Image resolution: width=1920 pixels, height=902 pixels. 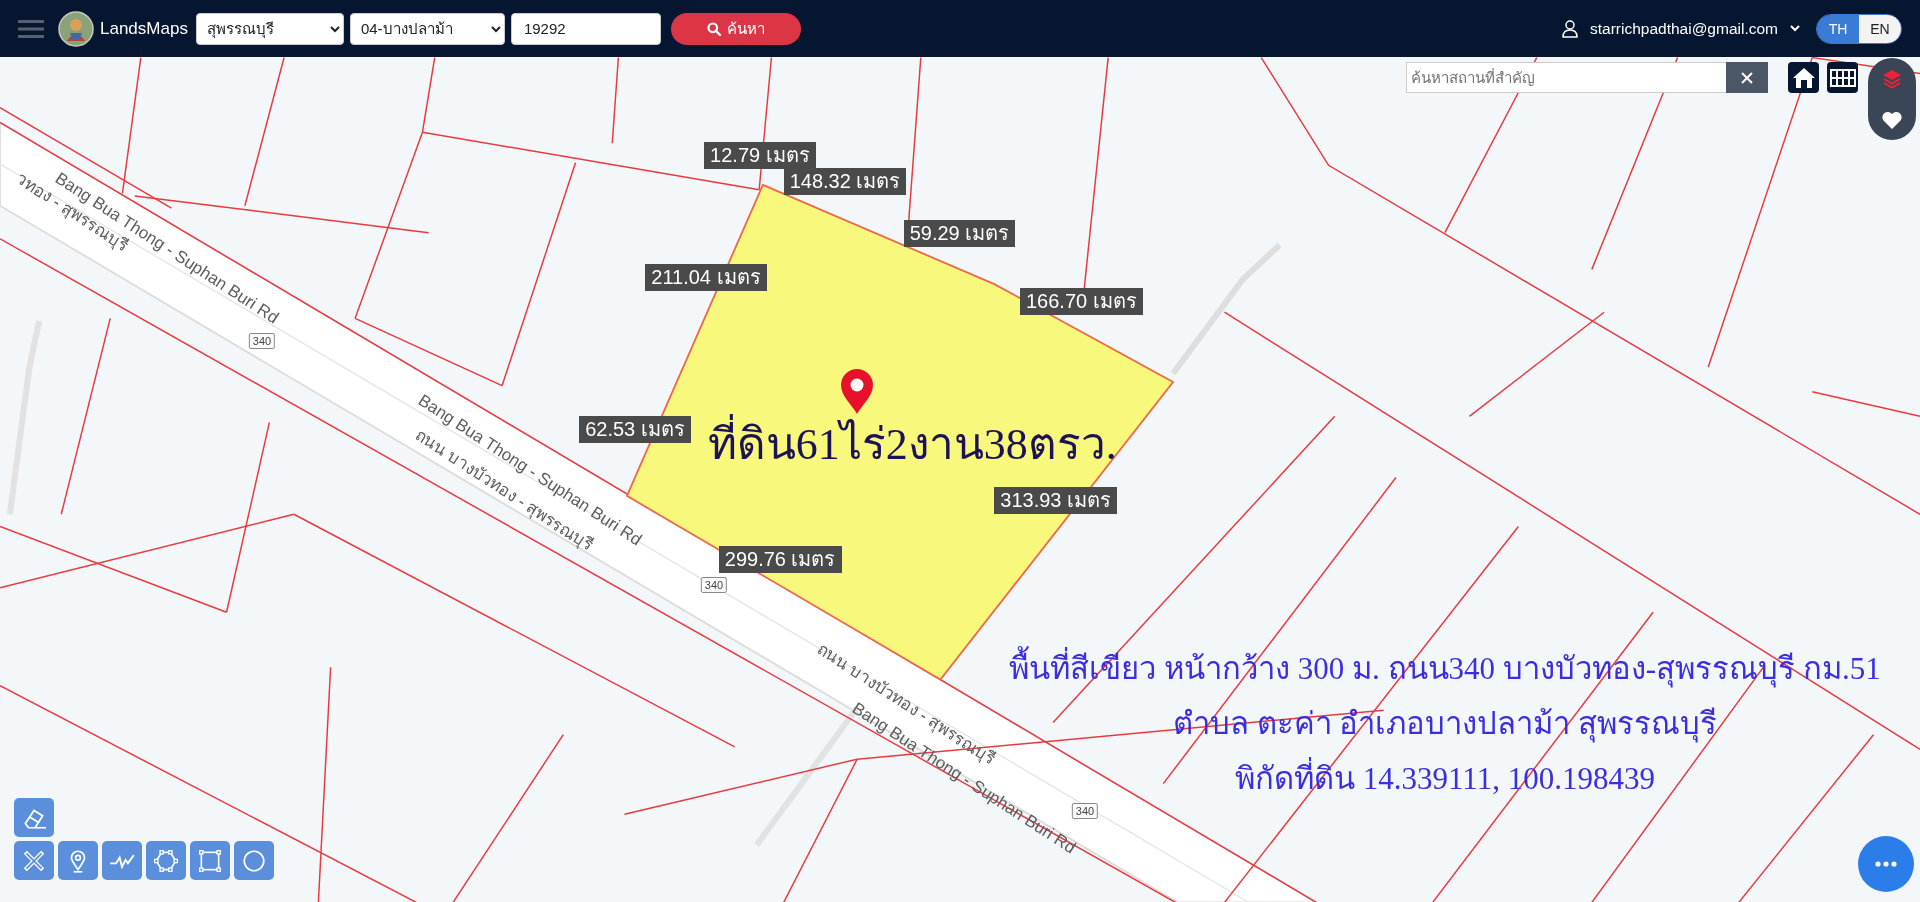 I want to click on more-dots-icon, so click(x=1886, y=864).